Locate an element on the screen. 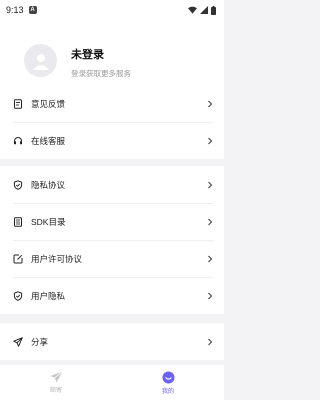 The height and width of the screenshot is (400, 320). menu-item-label: 分享 is located at coordinates (40, 341).